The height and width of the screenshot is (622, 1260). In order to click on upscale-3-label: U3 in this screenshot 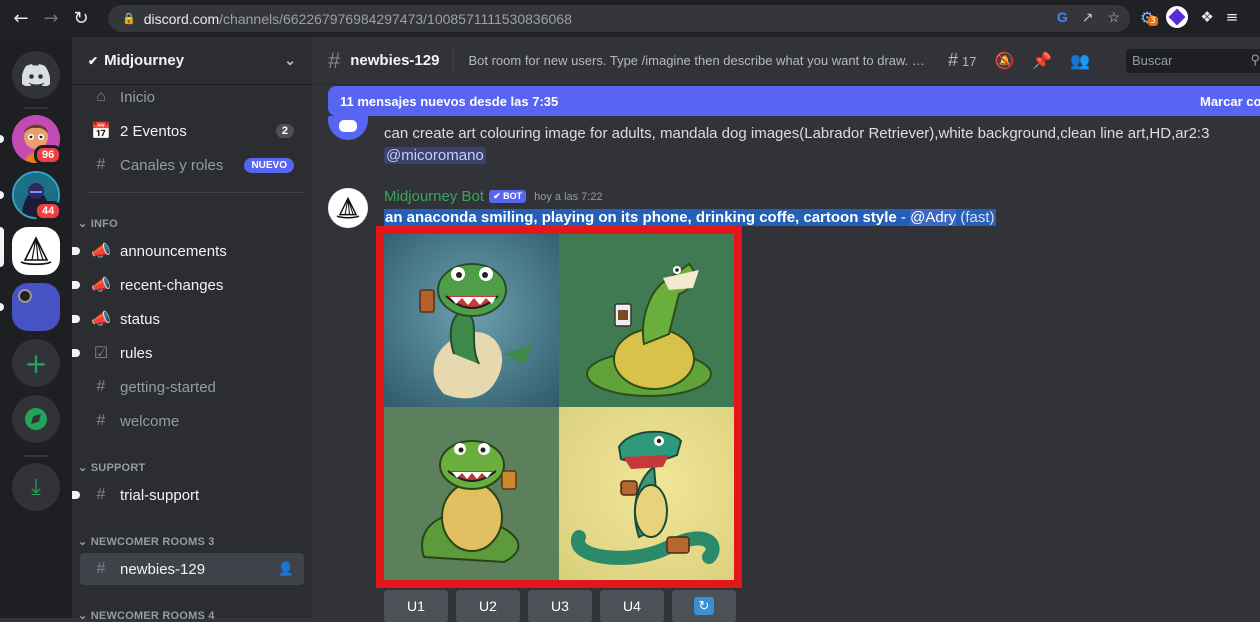, I will do `click(560, 606)`.